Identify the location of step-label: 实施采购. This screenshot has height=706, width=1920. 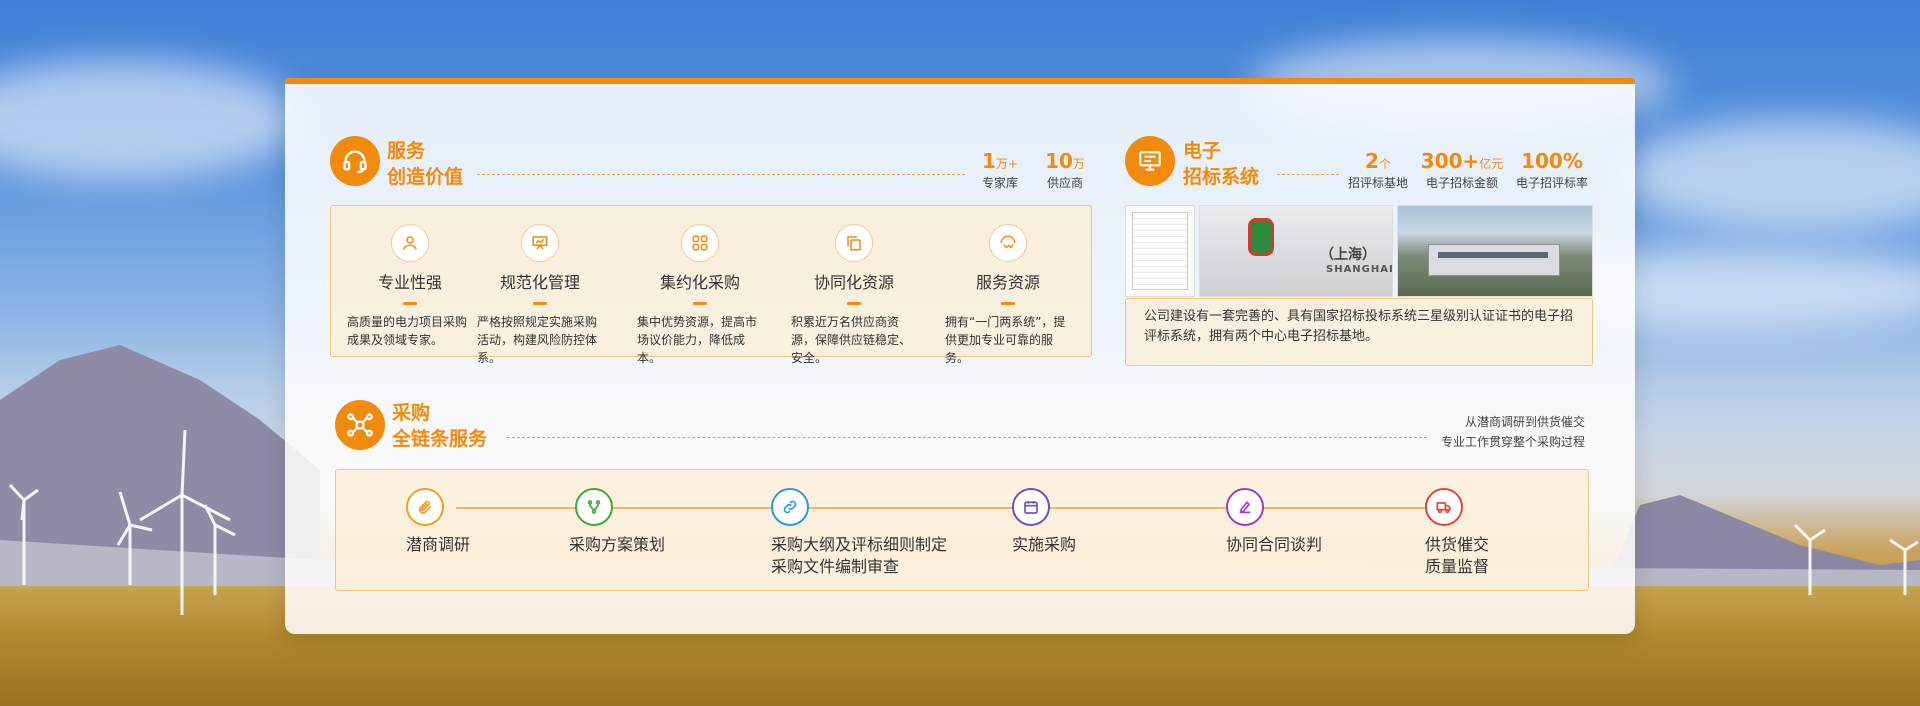
(1044, 545).